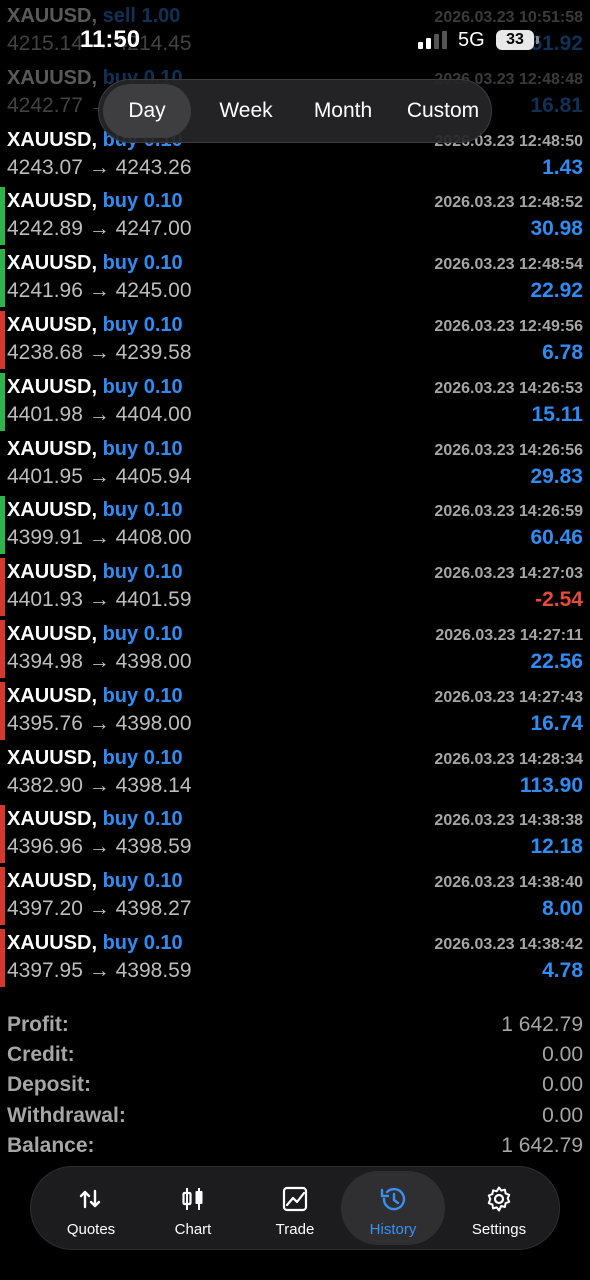 The height and width of the screenshot is (1280, 590). What do you see at coordinates (515, 40) in the screenshot?
I see `battery-icon: 33` at bounding box center [515, 40].